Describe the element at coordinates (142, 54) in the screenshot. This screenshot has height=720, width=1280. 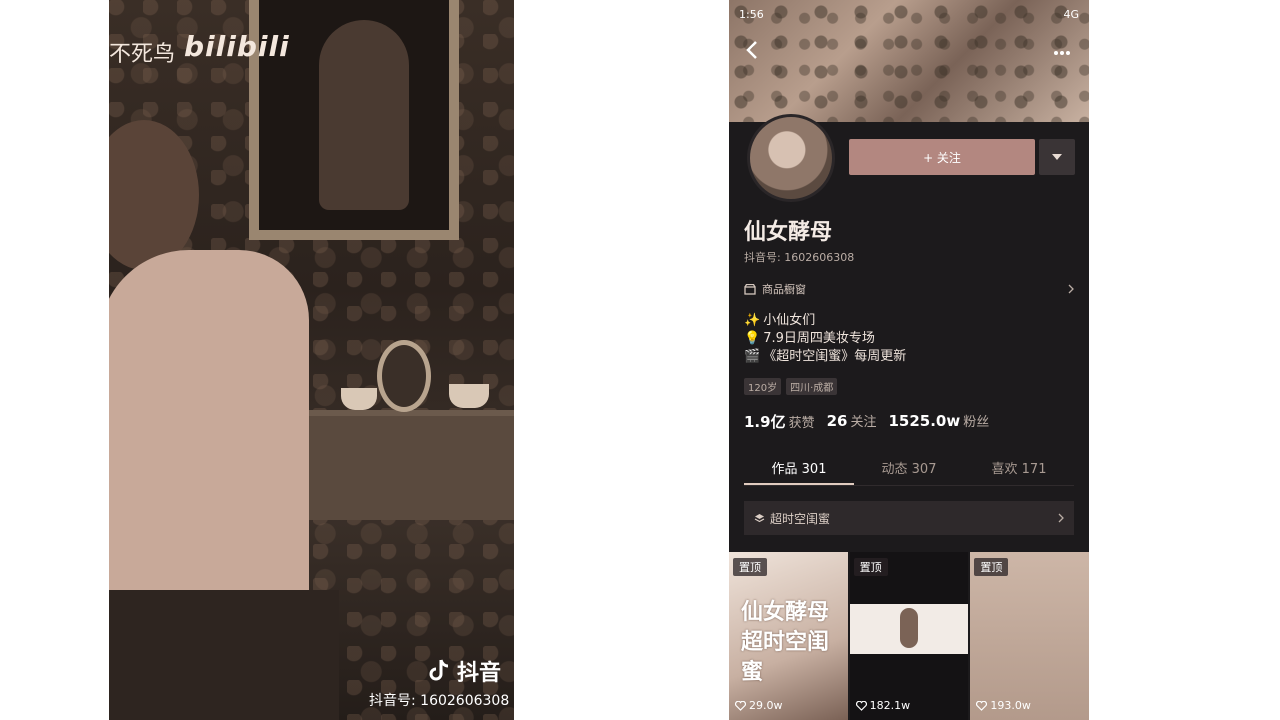
I see `watermark-text: 不死鸟` at that location.